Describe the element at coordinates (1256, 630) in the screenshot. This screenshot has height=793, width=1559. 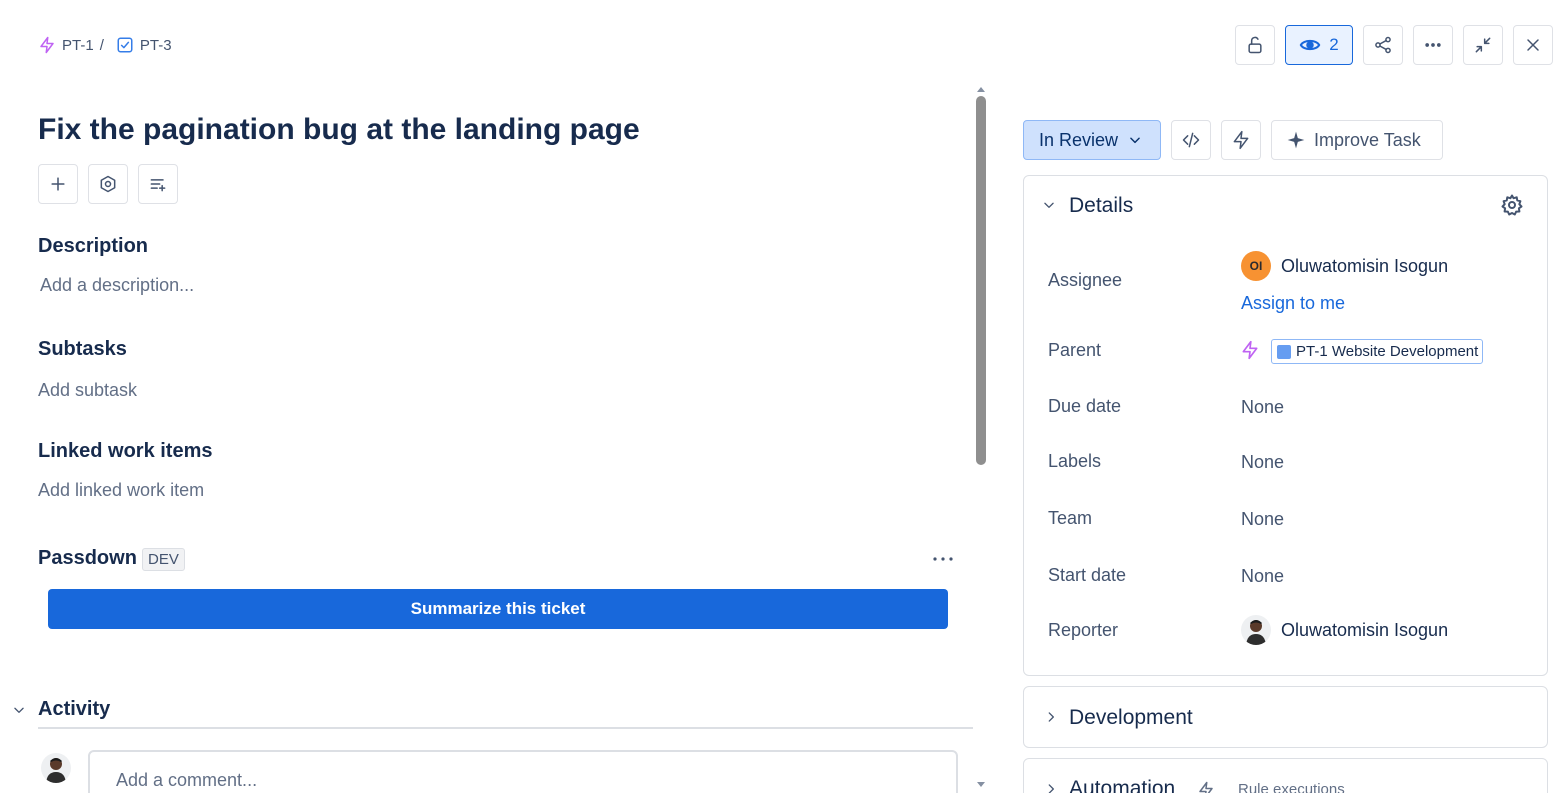
I see `reporter-avatar` at that location.